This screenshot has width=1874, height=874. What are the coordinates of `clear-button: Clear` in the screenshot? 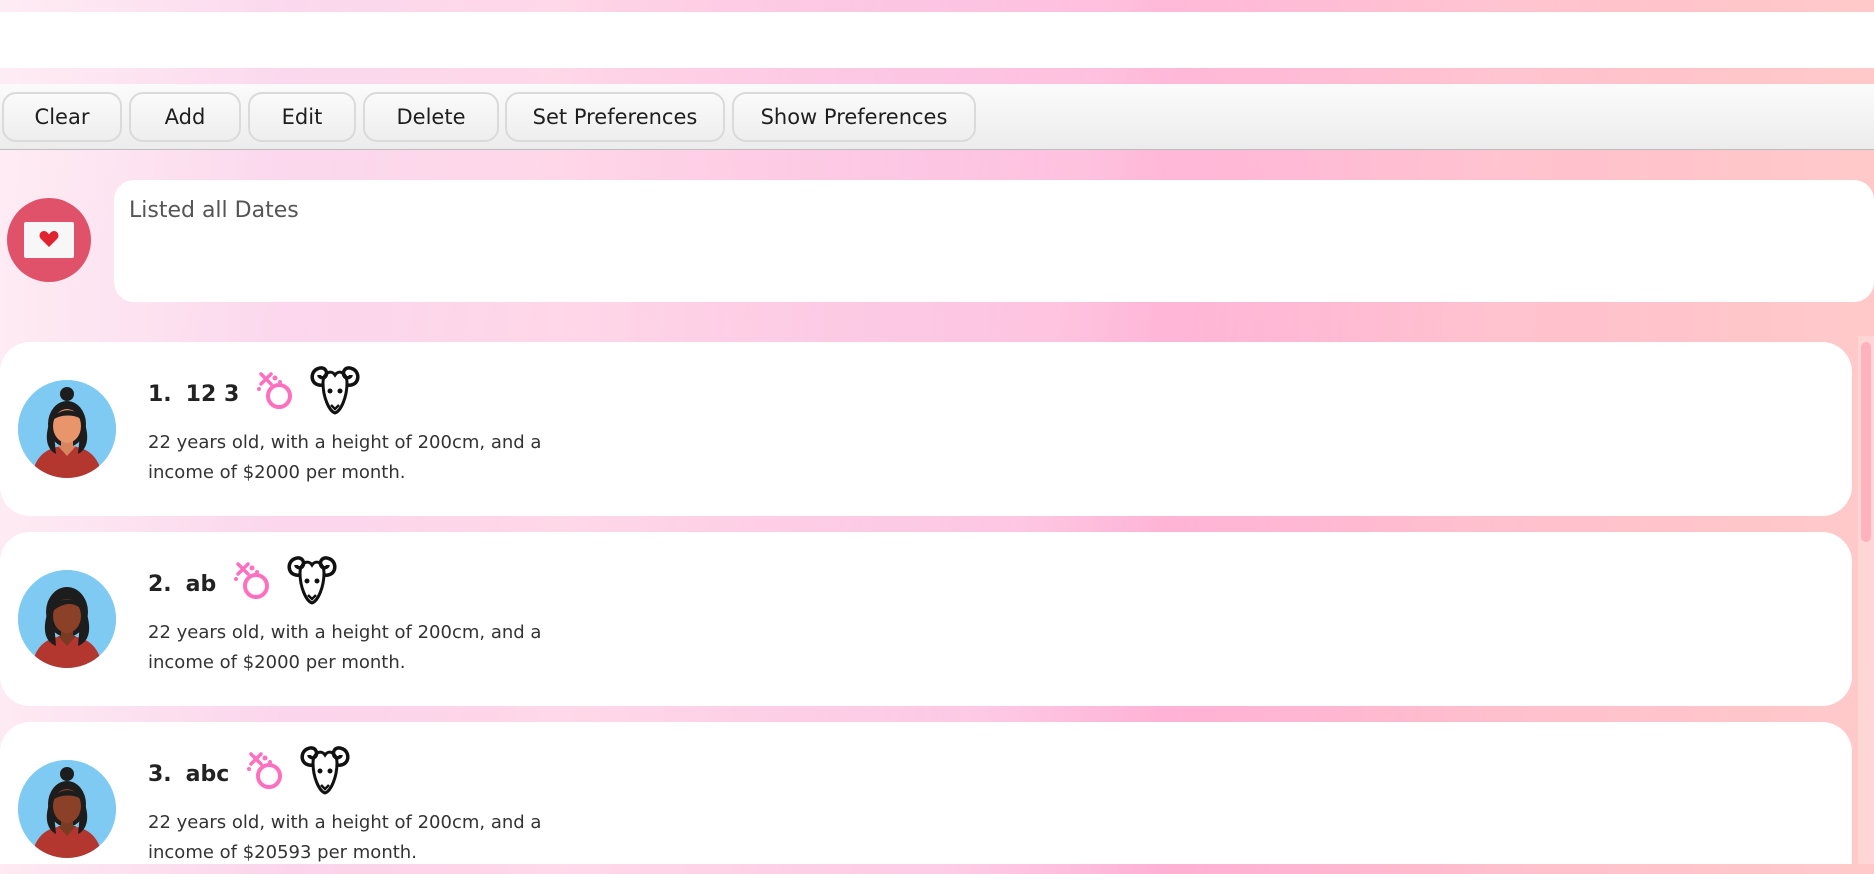 It's located at (62, 117).